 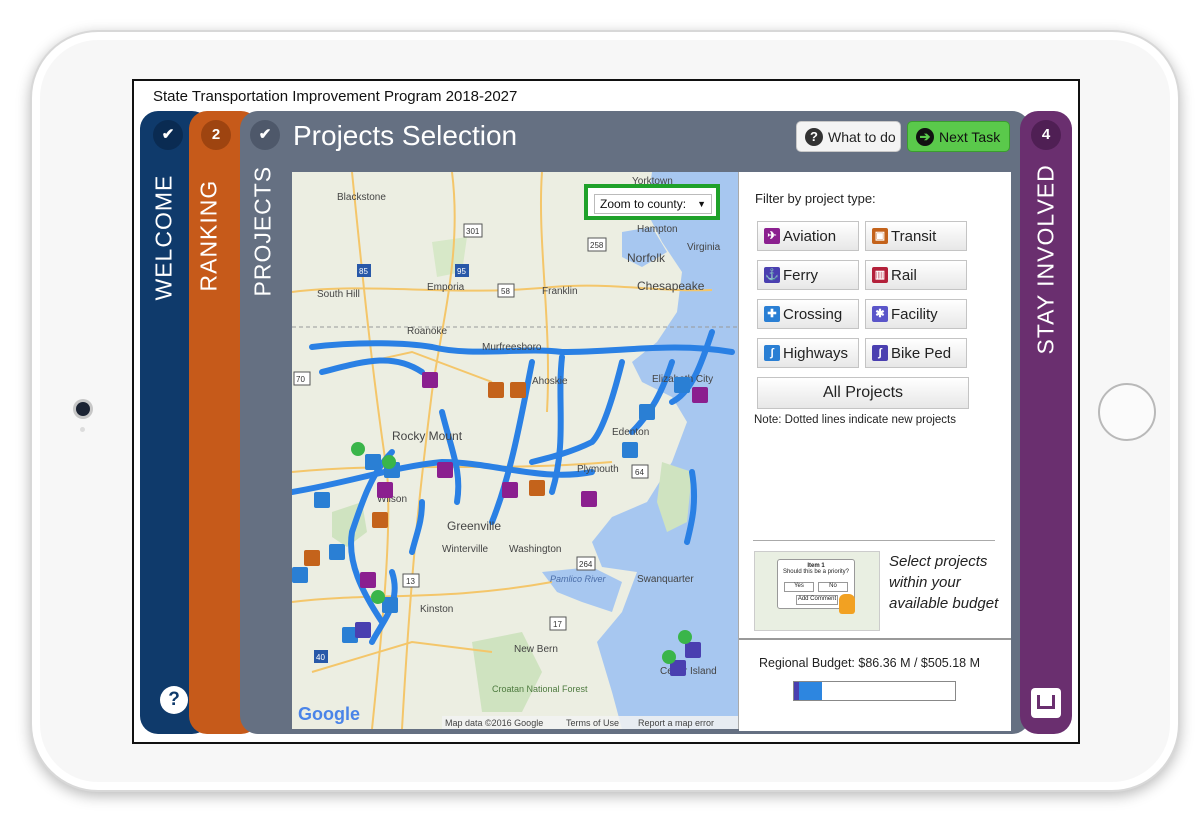 I want to click on check-icon: ✔, so click(x=265, y=135).